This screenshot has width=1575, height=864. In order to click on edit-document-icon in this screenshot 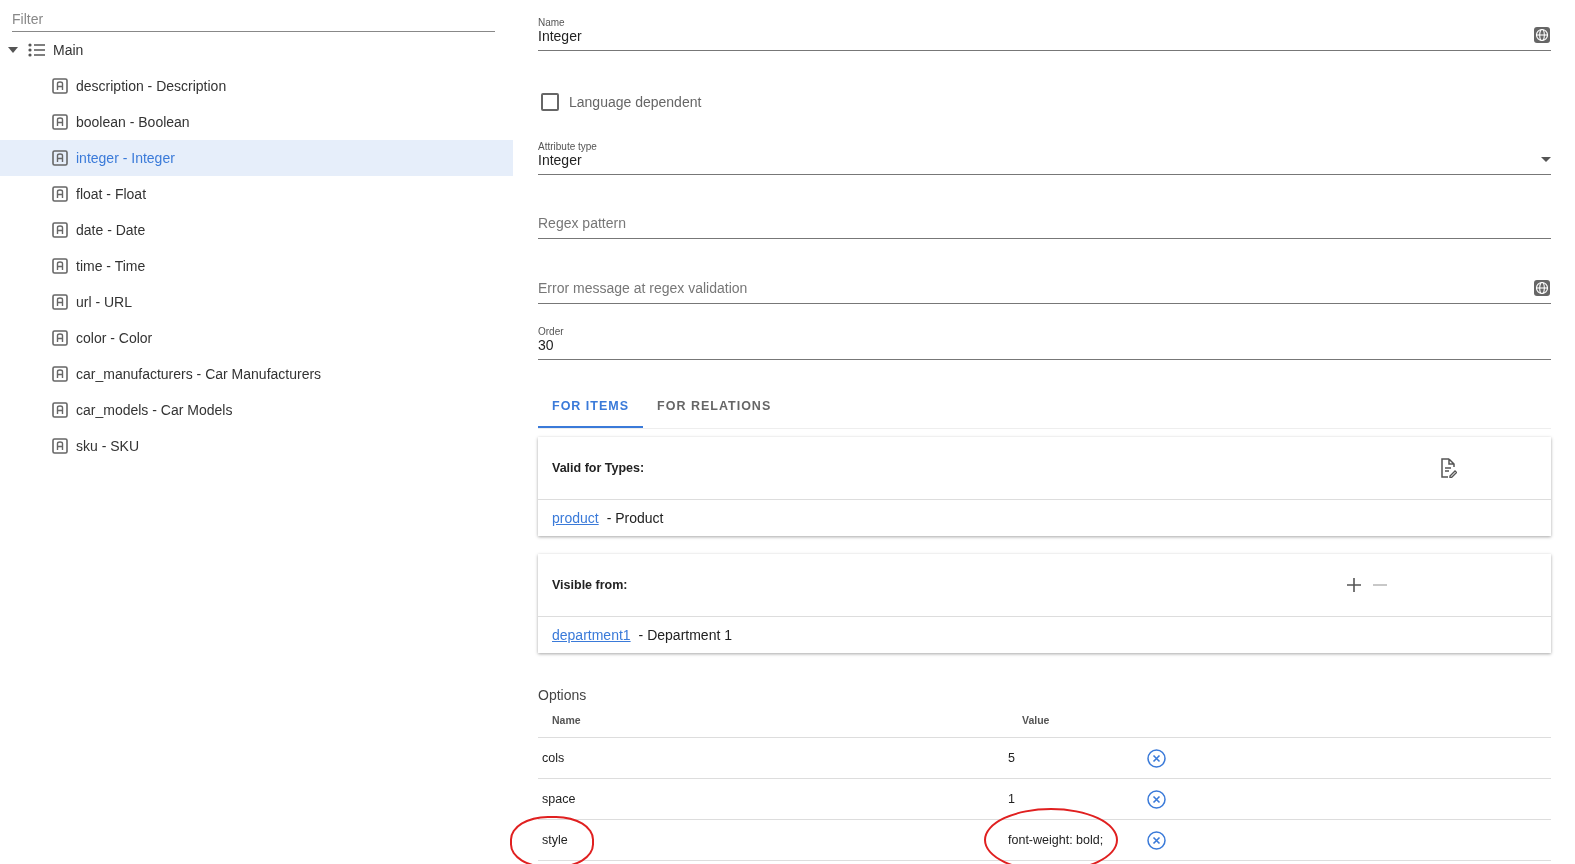, I will do `click(1448, 468)`.